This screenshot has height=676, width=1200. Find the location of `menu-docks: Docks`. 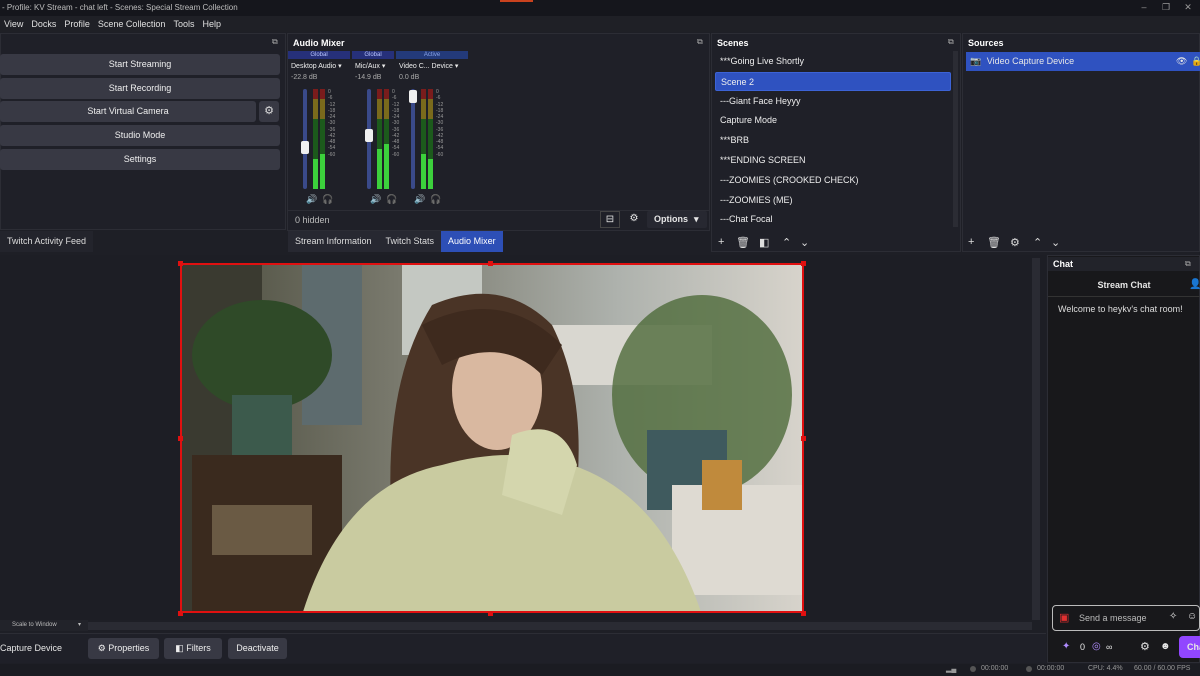

menu-docks: Docks is located at coordinates (43, 24).